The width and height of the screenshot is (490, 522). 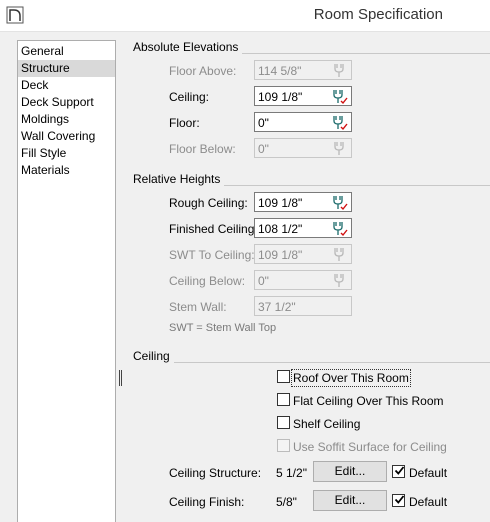 What do you see at coordinates (189, 97) in the screenshot?
I see `ceiling-label: Ceiling:` at bounding box center [189, 97].